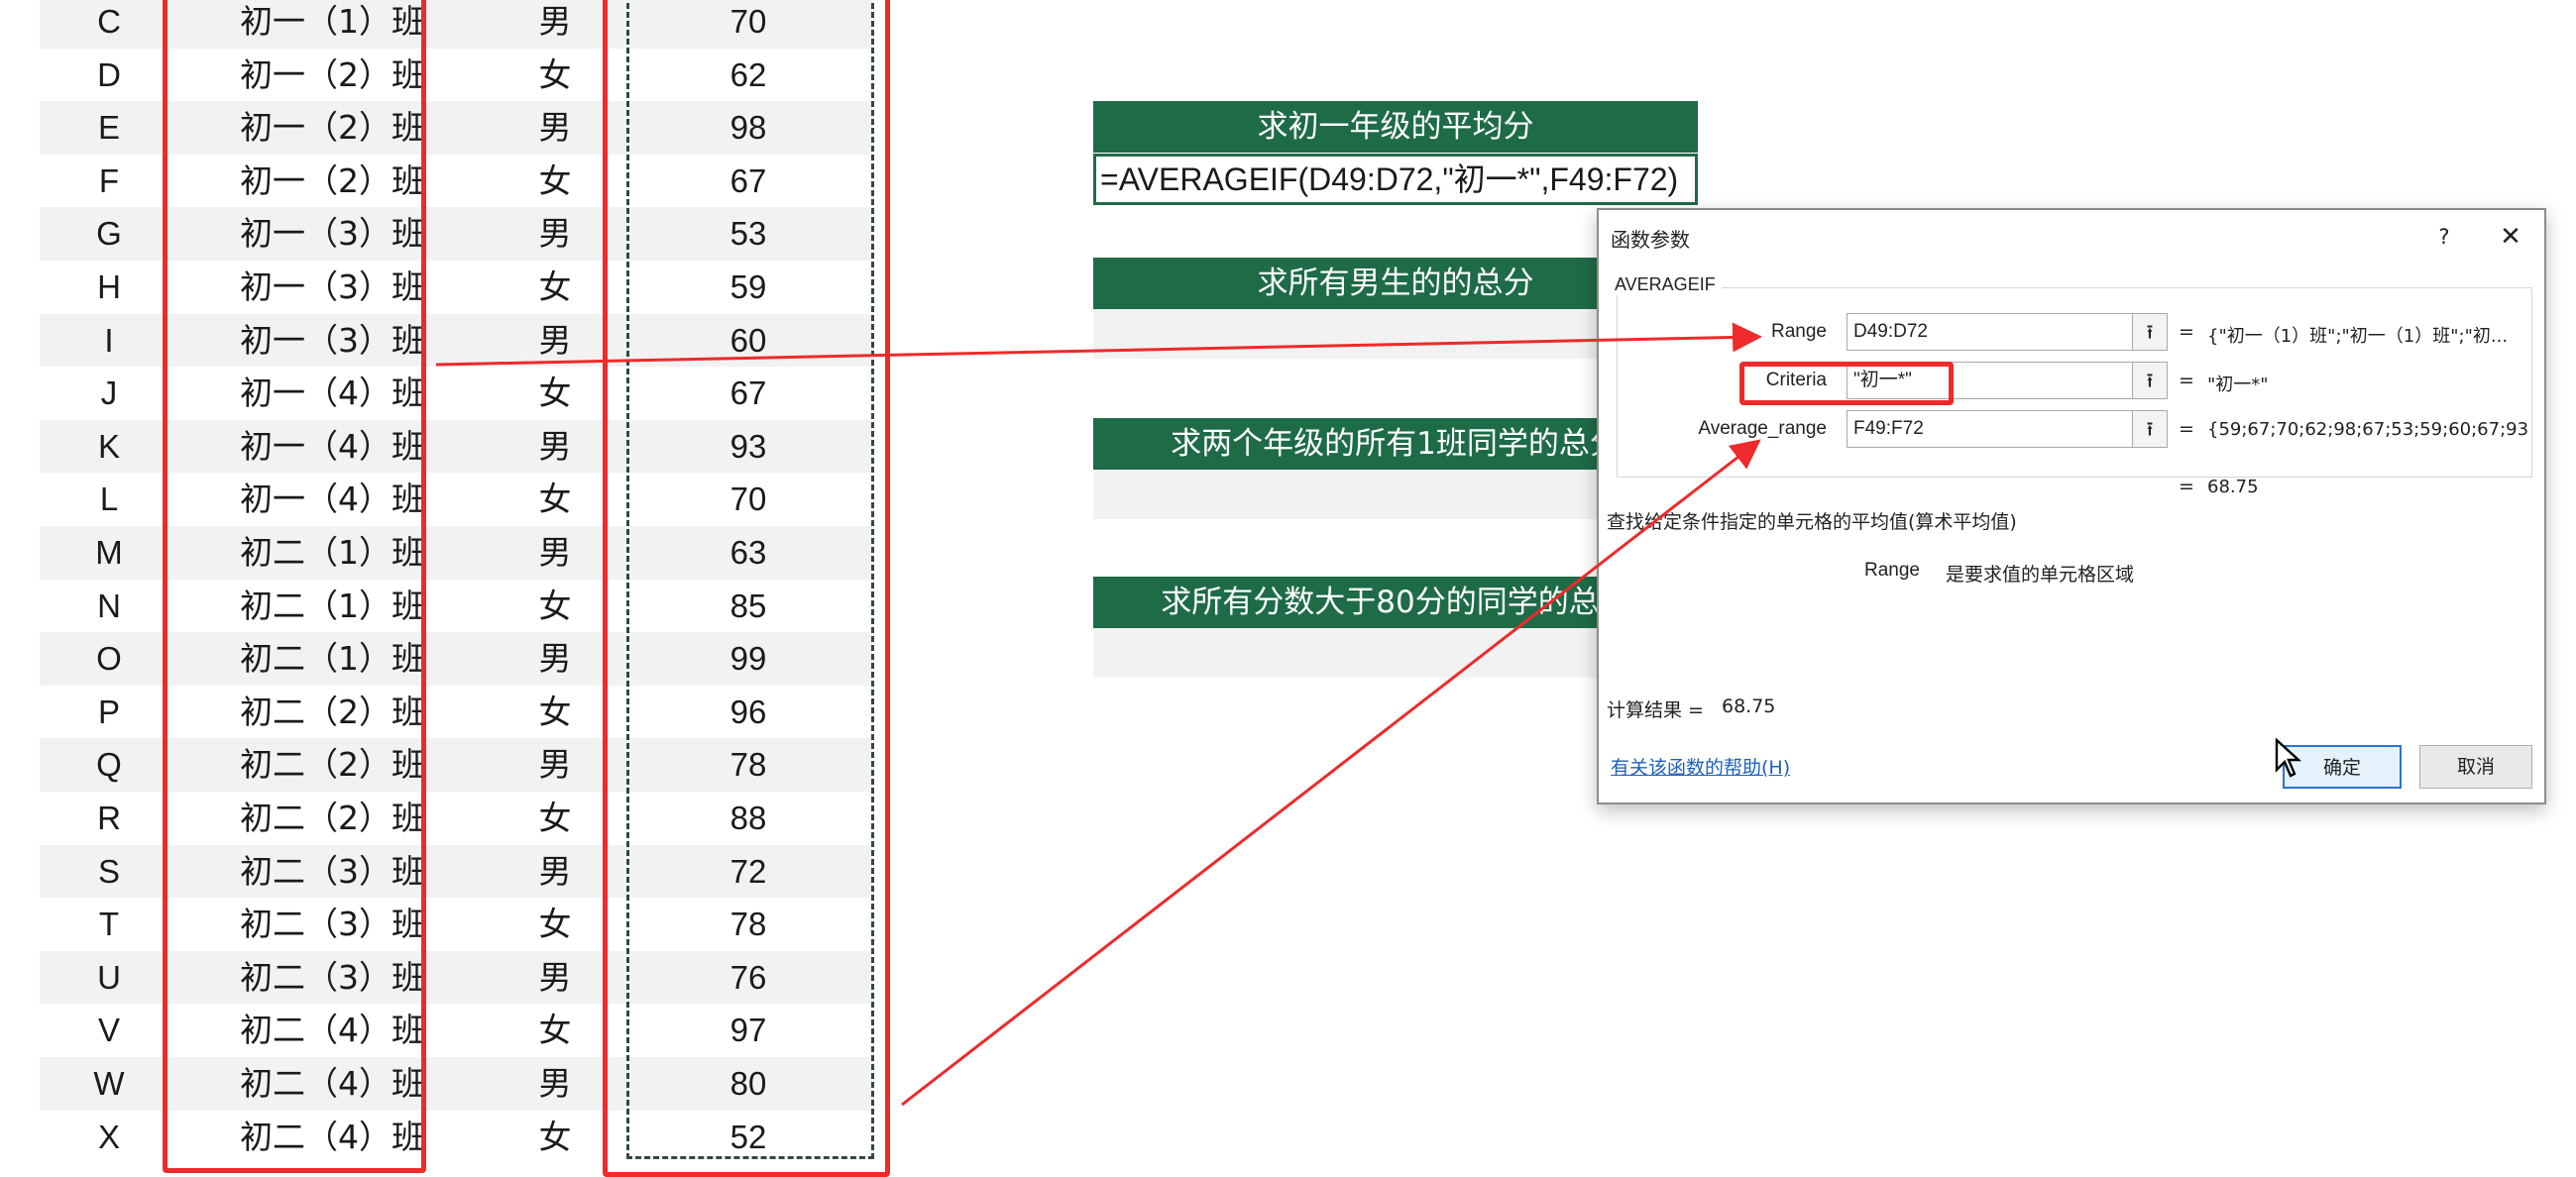 This screenshot has width=2576, height=1177. What do you see at coordinates (1665, 284) in the screenshot?
I see `function-name: AVERAGEIF` at bounding box center [1665, 284].